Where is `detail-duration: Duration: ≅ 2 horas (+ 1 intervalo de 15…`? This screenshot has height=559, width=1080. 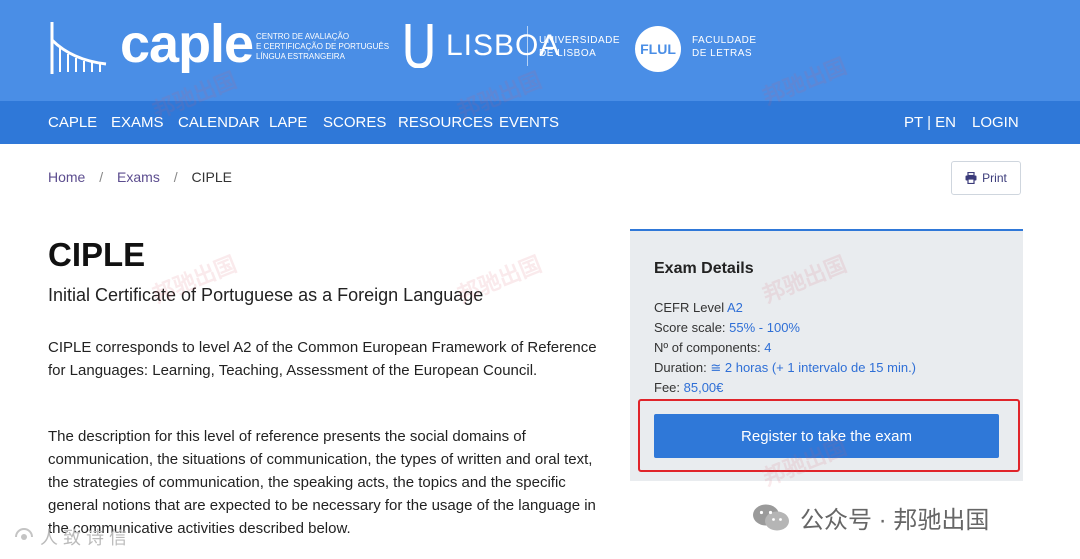
detail-duration: Duration: ≅ 2 horas (+ 1 intervalo de 15… is located at coordinates (785, 368).